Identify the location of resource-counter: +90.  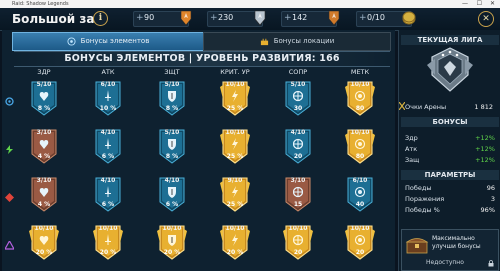
(162, 18).